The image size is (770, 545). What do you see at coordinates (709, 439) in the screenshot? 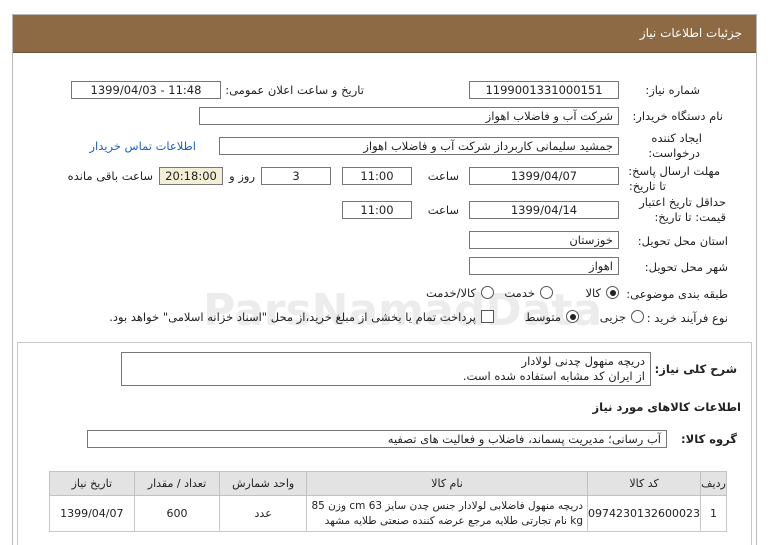
I see `goods-group-label: گروه کالا:` at bounding box center [709, 439].